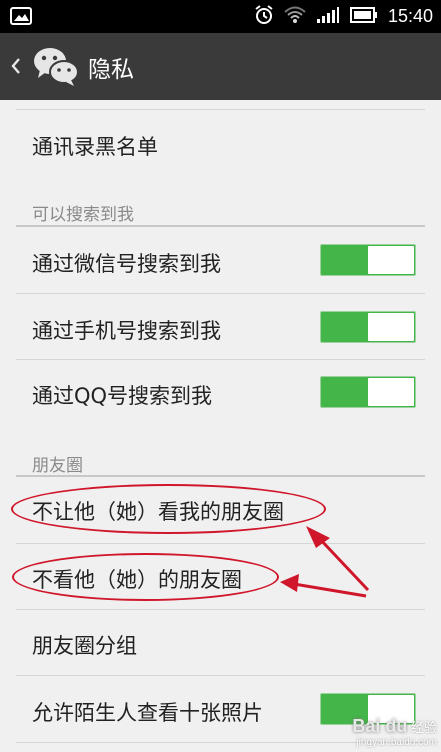 The height and width of the screenshot is (752, 441). Describe the element at coordinates (396, 742) in the screenshot. I see `watermark-url: jingyan.baidu.com` at that location.